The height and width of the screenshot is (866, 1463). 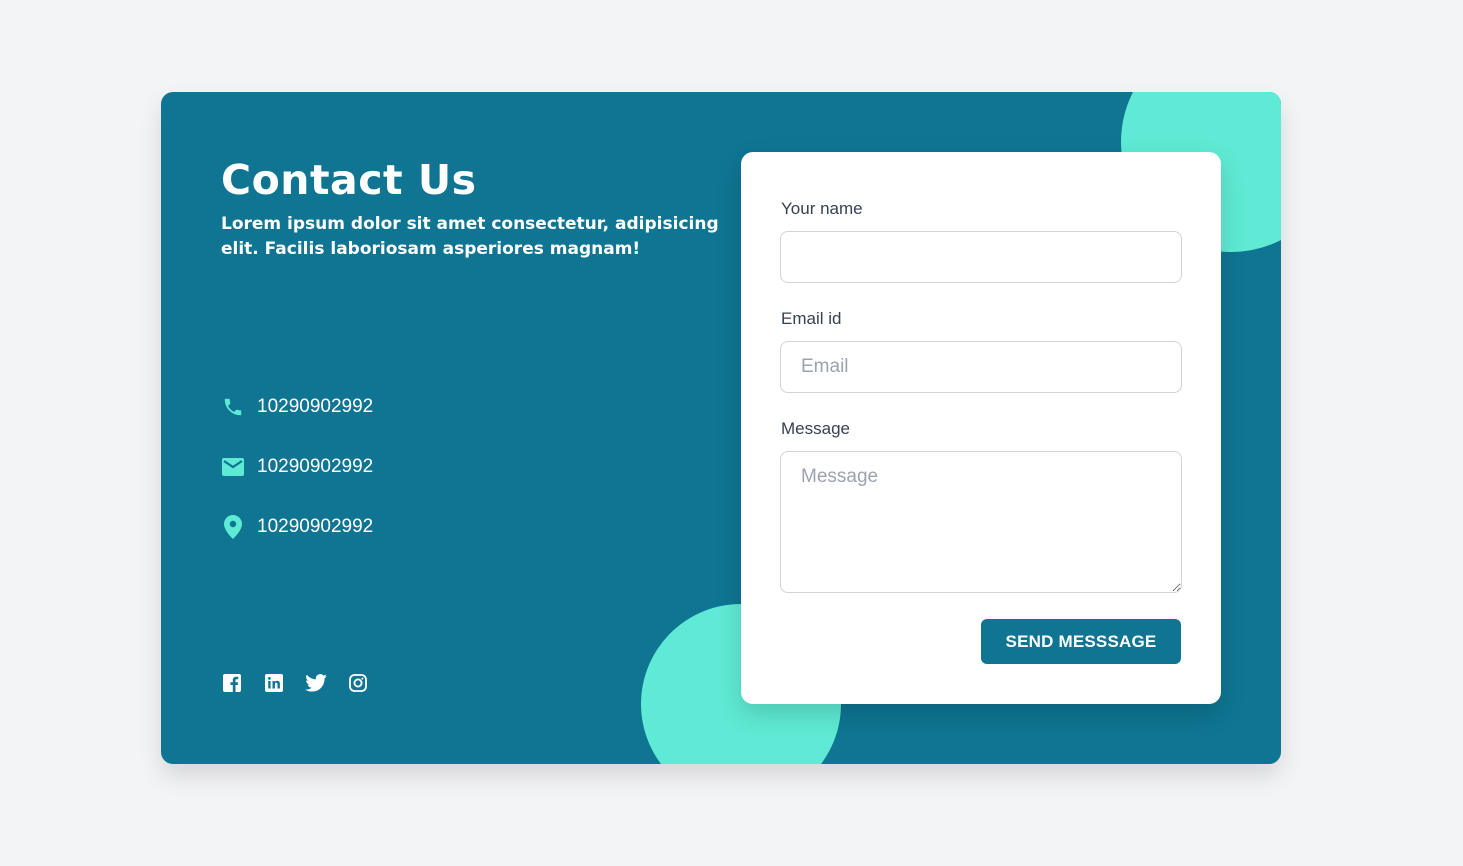 I want to click on message-label: Message, so click(x=815, y=428).